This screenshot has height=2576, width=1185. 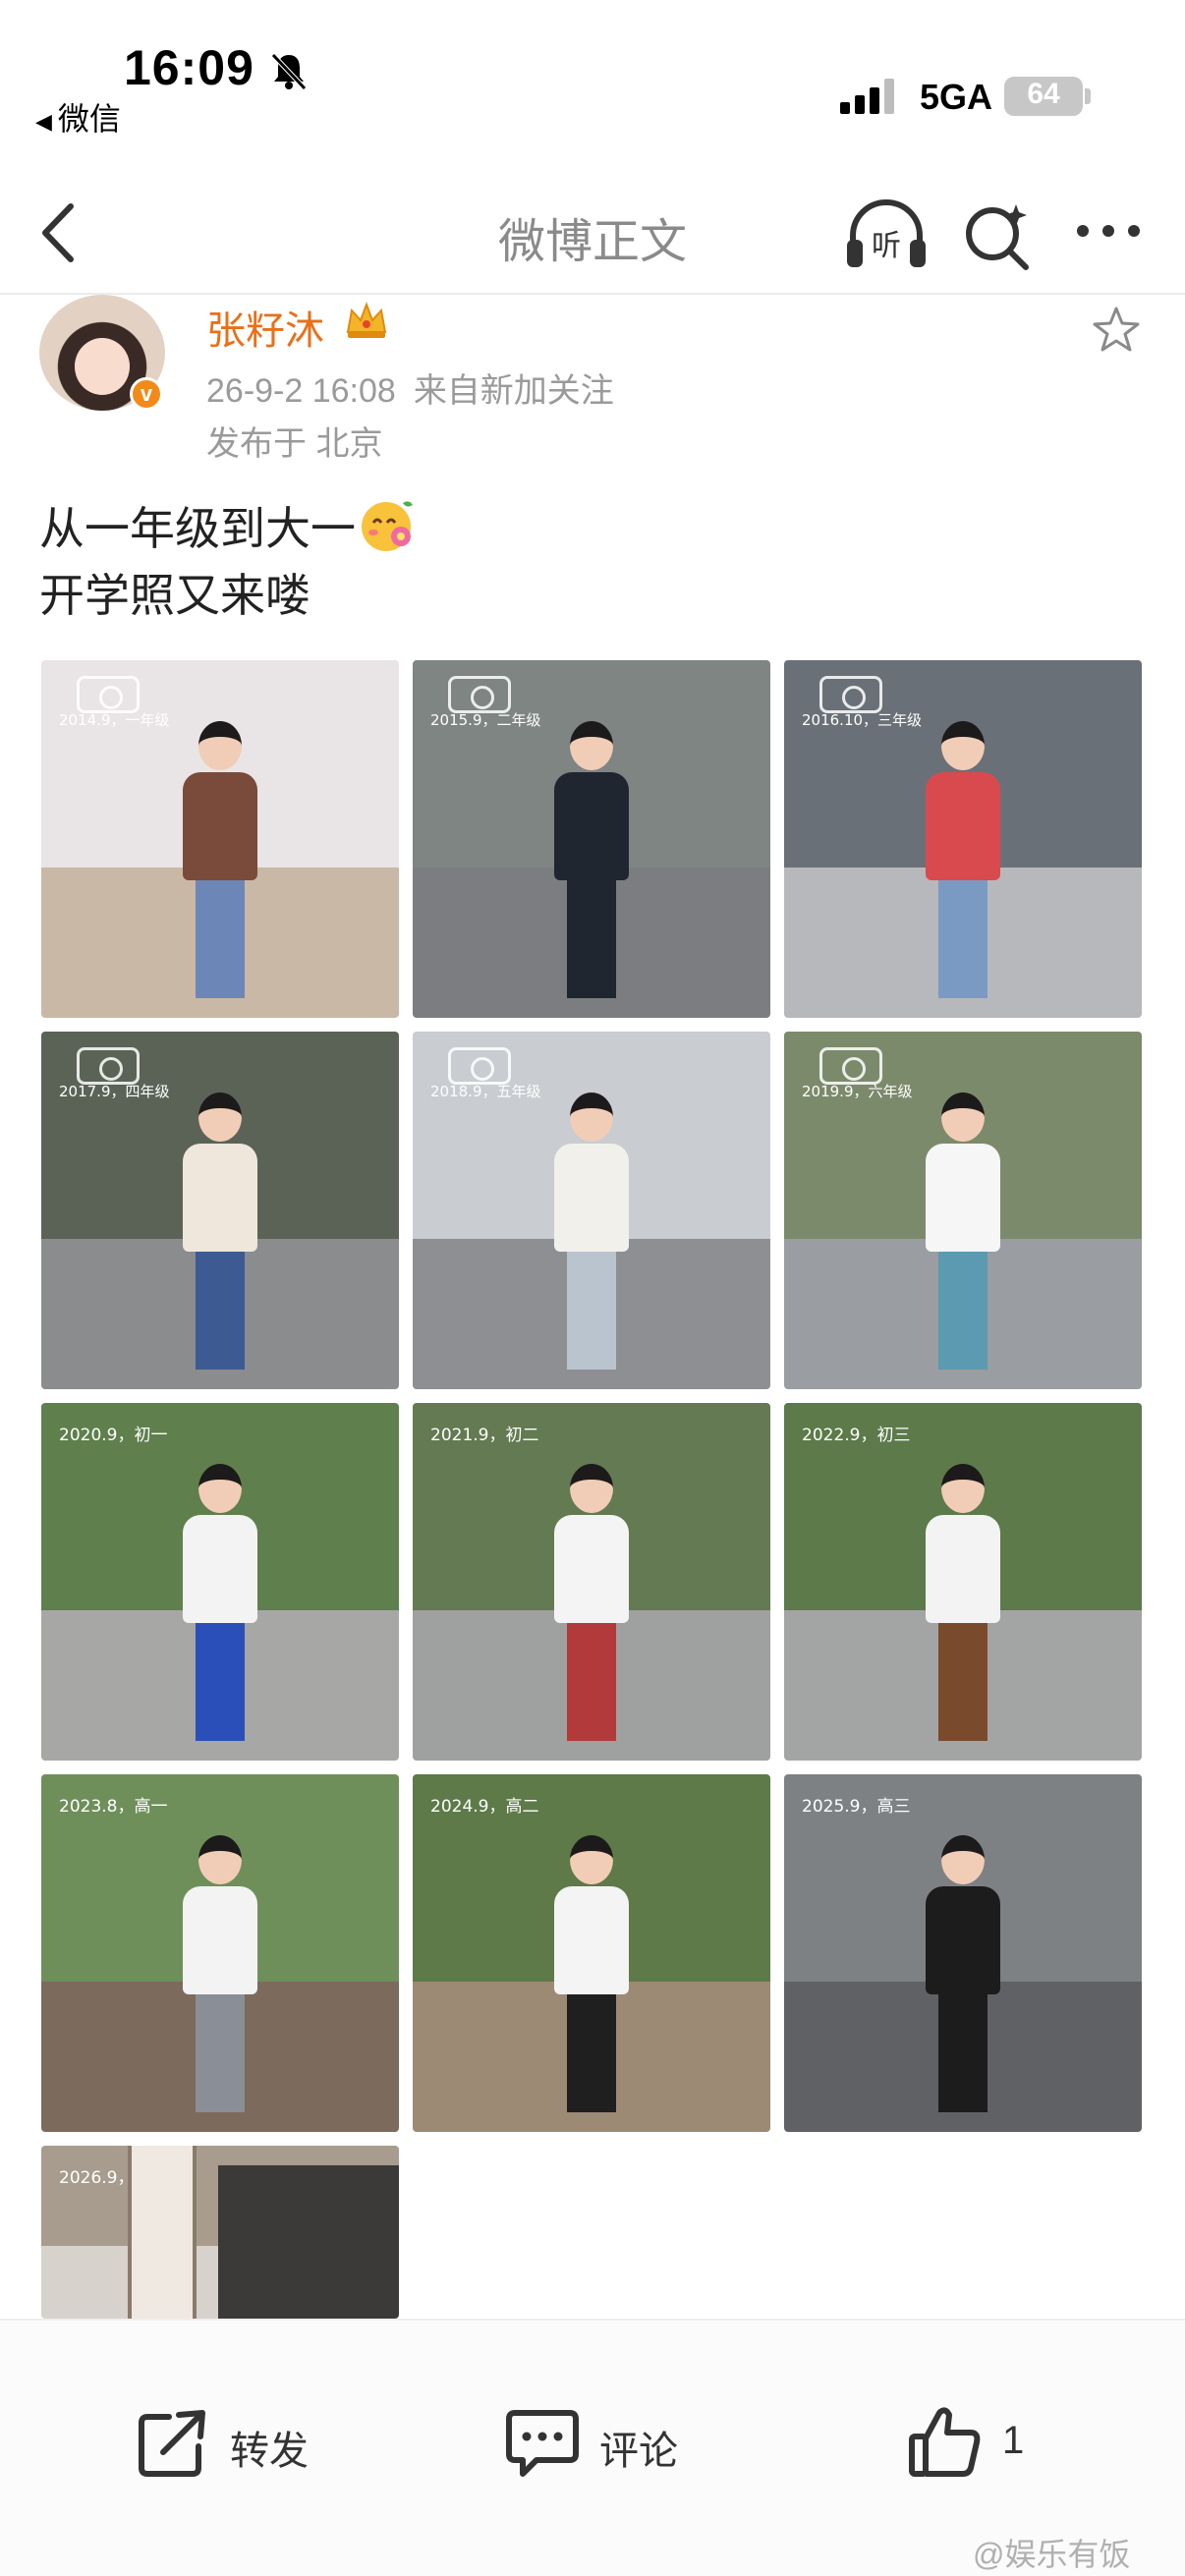 I want to click on battery-nub, so click(x=1088, y=96).